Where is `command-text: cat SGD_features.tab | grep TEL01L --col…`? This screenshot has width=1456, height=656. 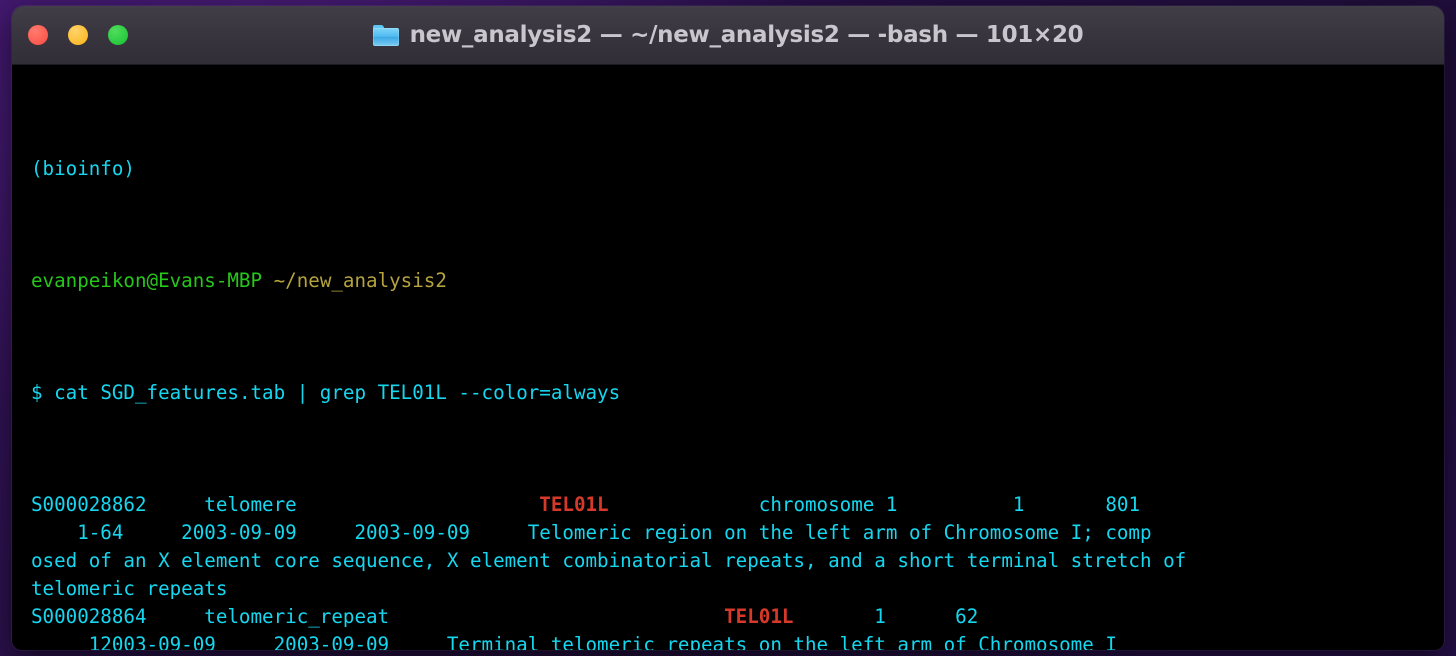 command-text: cat SGD_features.tab | grep TEL01L --col… is located at coordinates (331, 392).